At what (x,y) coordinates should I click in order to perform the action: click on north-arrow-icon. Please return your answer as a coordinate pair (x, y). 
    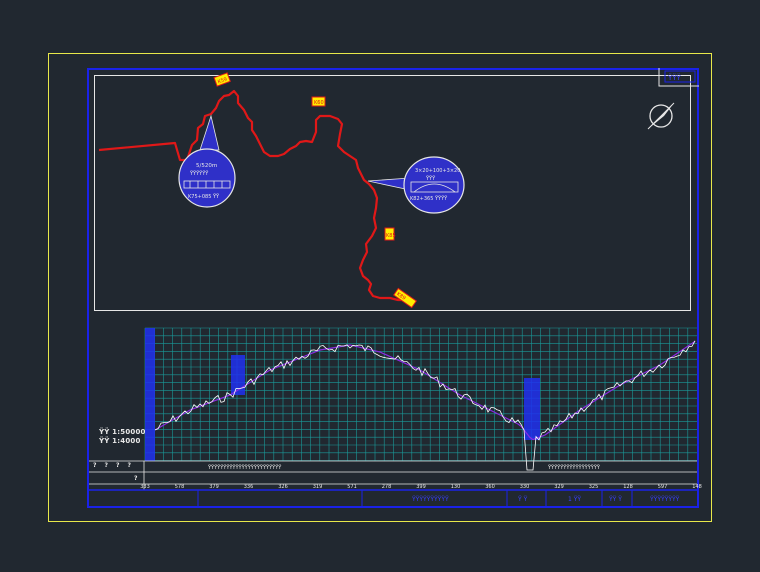
    Looking at the image, I should click on (661, 116).